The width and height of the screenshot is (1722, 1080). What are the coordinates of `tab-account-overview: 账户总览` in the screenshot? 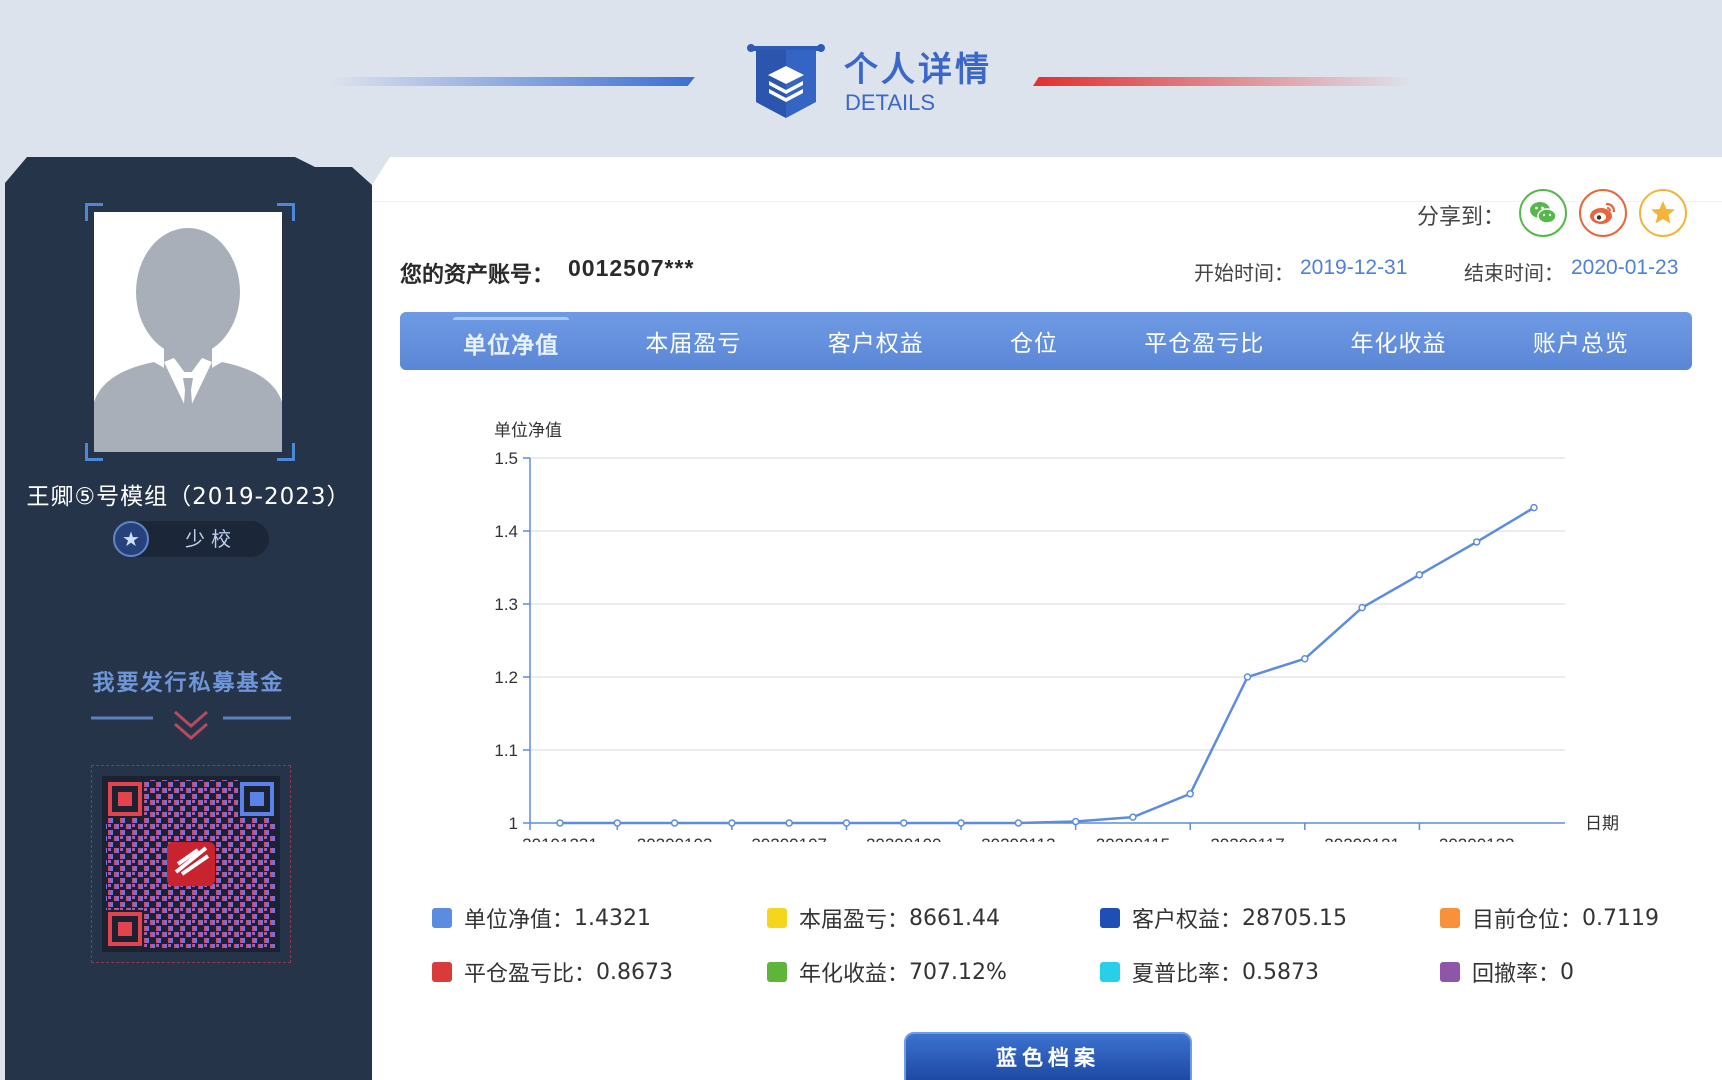 It's located at (1581, 341).